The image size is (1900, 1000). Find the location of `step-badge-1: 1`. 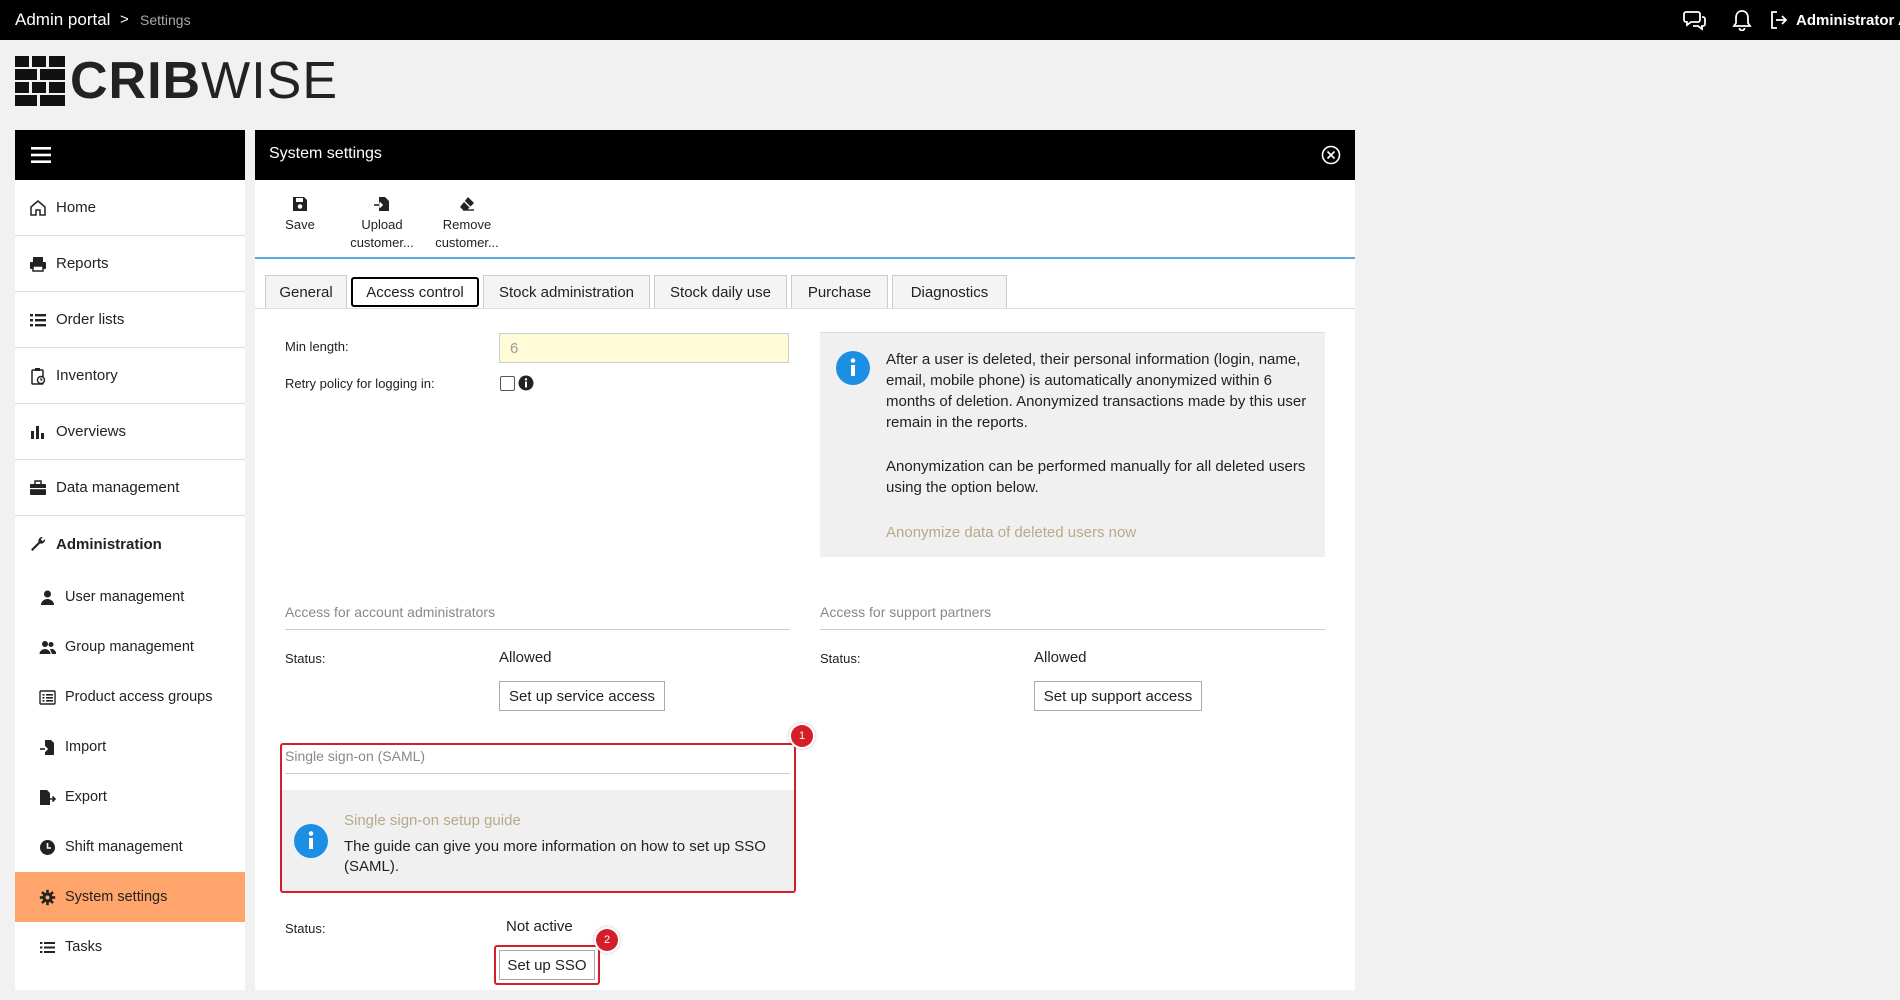

step-badge-1: 1 is located at coordinates (802, 736).